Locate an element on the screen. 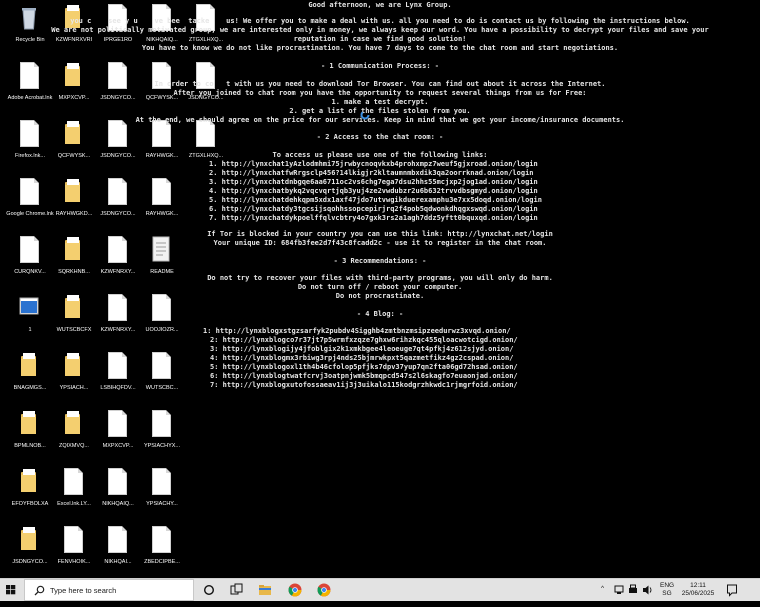 The image size is (760, 607). section-title-communication: - 1 Communication Process: - is located at coordinates (379, 66).